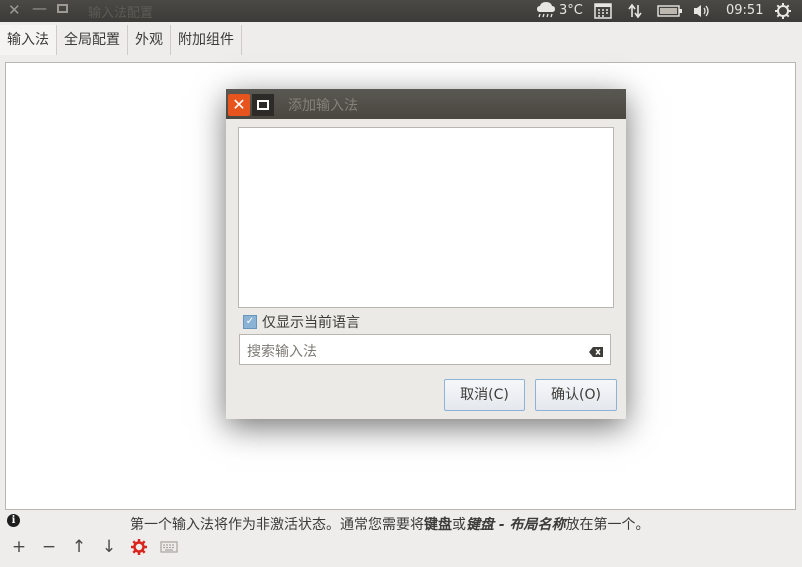 The image size is (802, 567). What do you see at coordinates (169, 547) in the screenshot?
I see `keyboard-icon` at bounding box center [169, 547].